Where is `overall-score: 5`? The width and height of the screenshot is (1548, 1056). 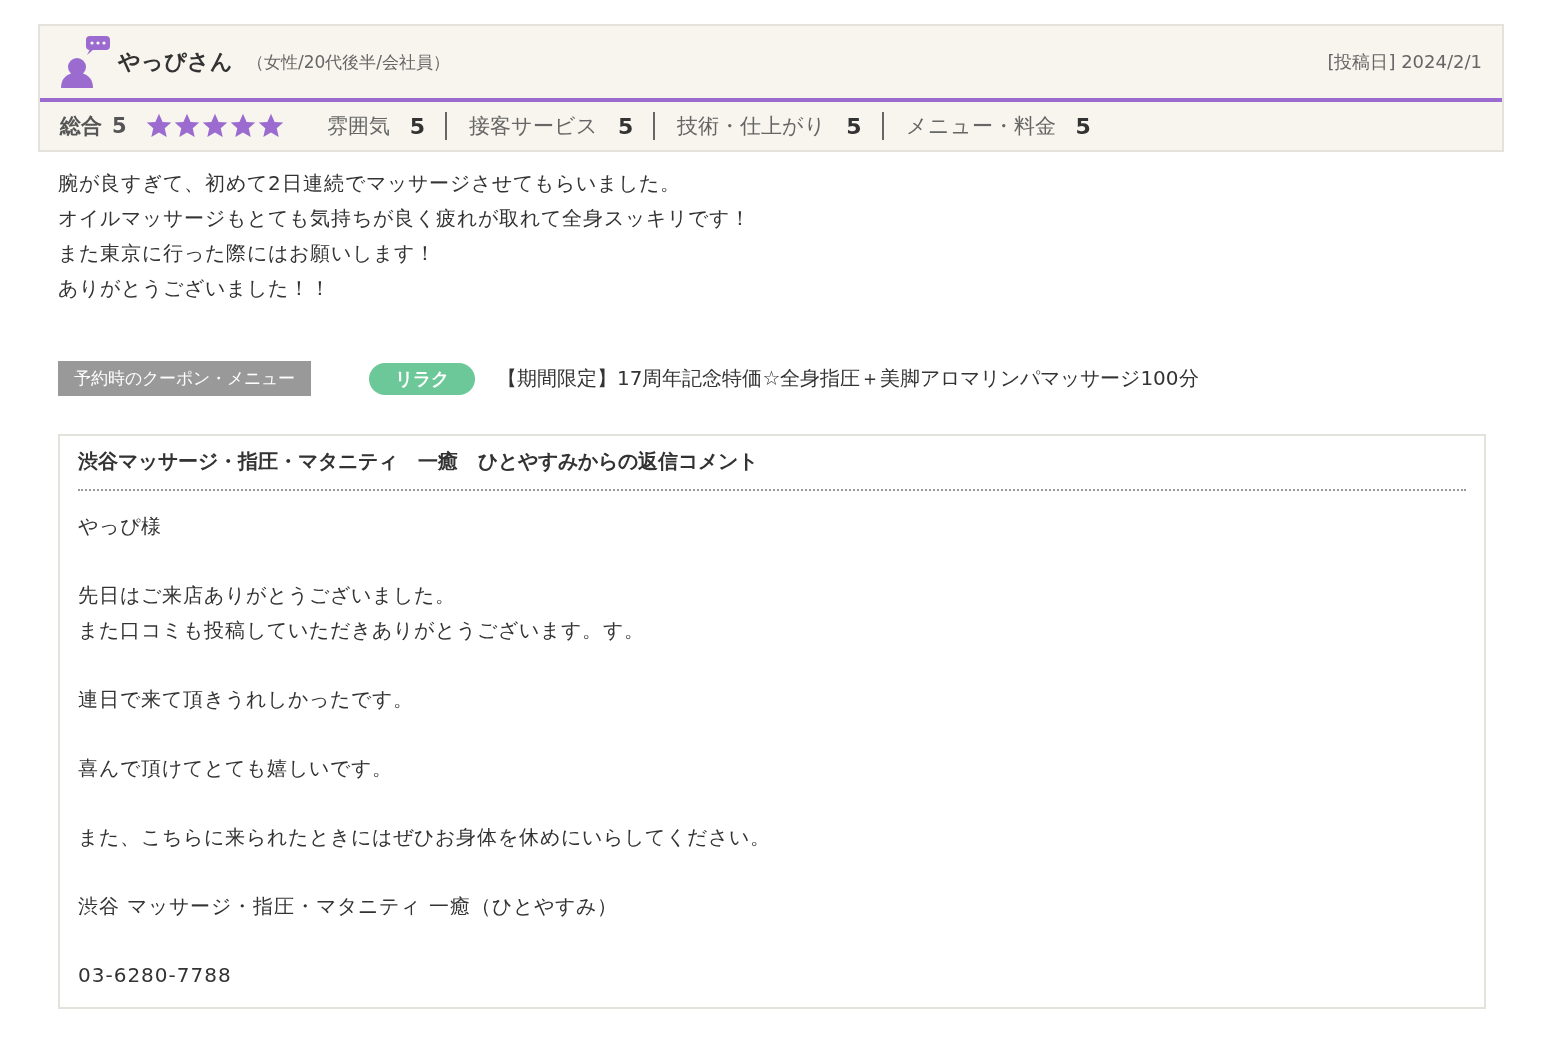
overall-score: 5 is located at coordinates (119, 126).